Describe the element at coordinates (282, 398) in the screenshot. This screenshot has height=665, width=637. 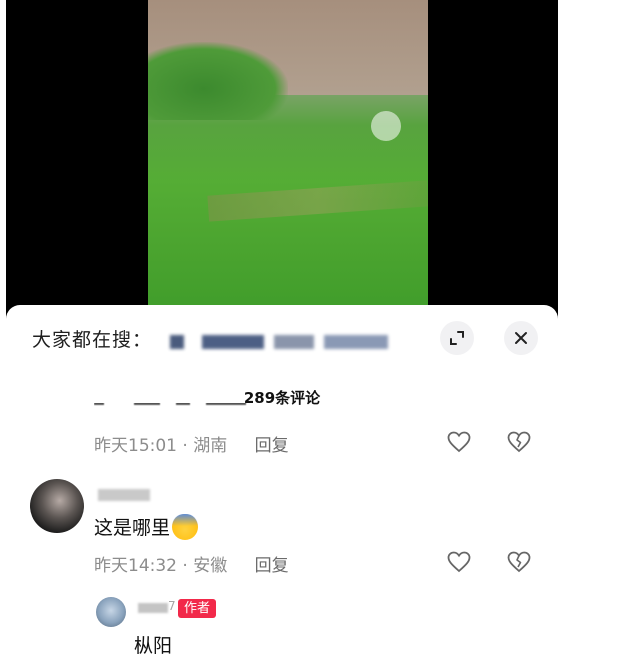
I see `comment-count: 289条评论` at that location.